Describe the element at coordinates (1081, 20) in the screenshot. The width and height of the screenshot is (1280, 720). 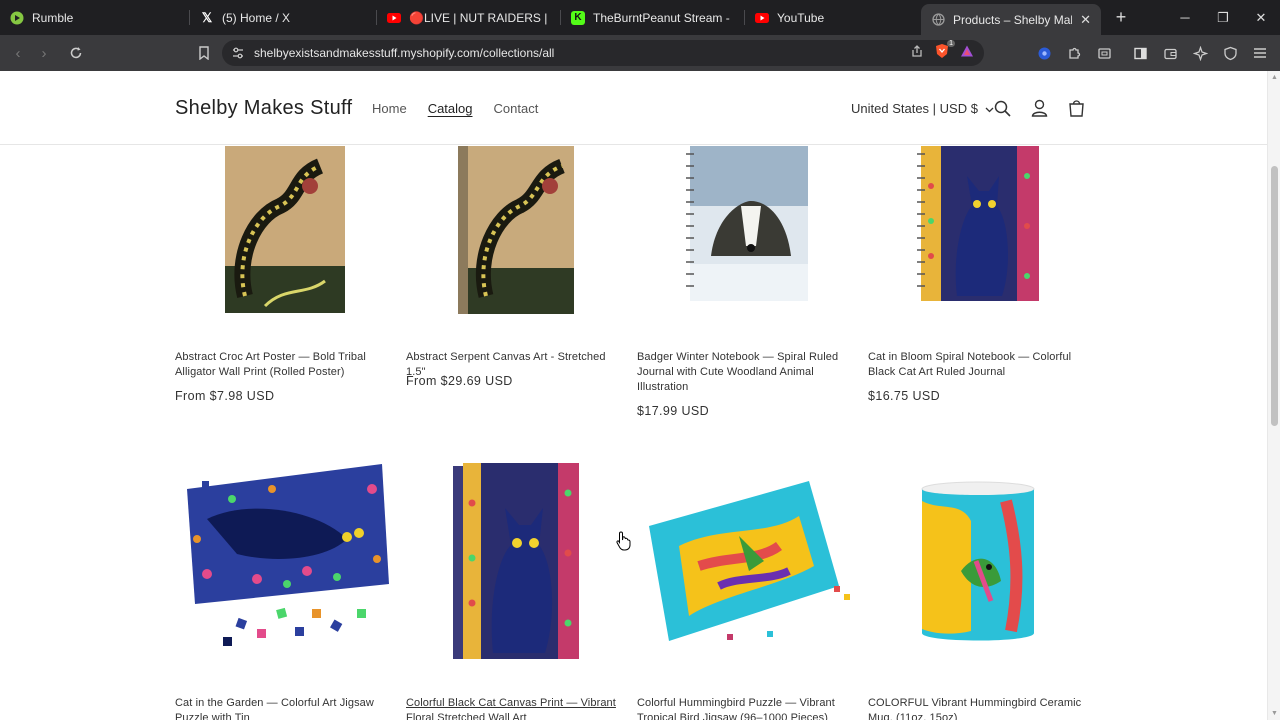
I see `close-tab-icon: ✕` at that location.